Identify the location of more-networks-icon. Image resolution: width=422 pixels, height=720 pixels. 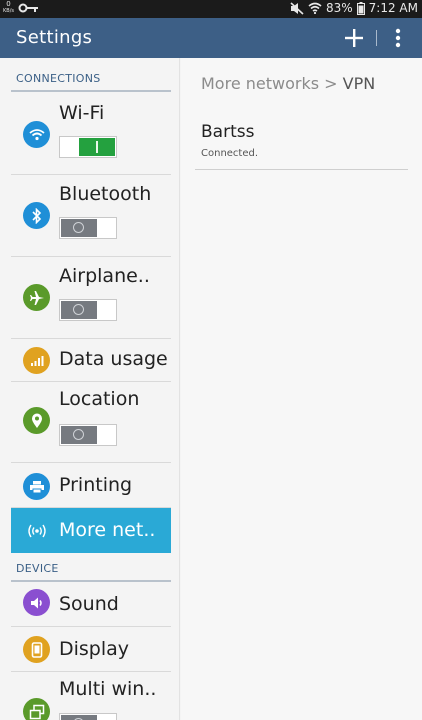
(36, 530).